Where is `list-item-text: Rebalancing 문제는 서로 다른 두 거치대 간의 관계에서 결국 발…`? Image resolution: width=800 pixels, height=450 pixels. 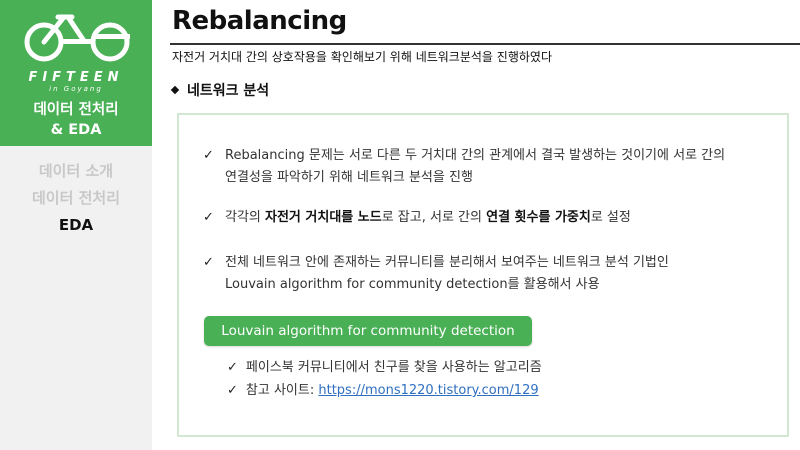
list-item-text: Rebalancing 문제는 서로 다른 두 거치대 간의 관계에서 결국 발… is located at coordinates (475, 167).